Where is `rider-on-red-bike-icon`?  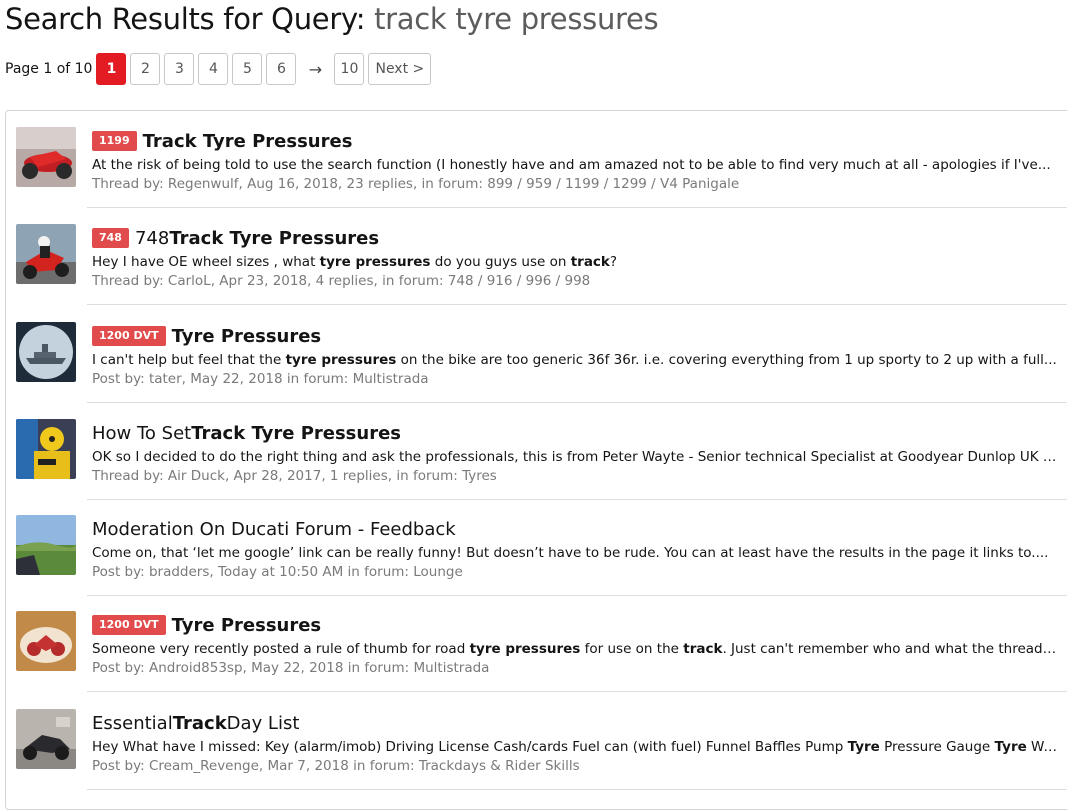 rider-on-red-bike-icon is located at coordinates (46, 254).